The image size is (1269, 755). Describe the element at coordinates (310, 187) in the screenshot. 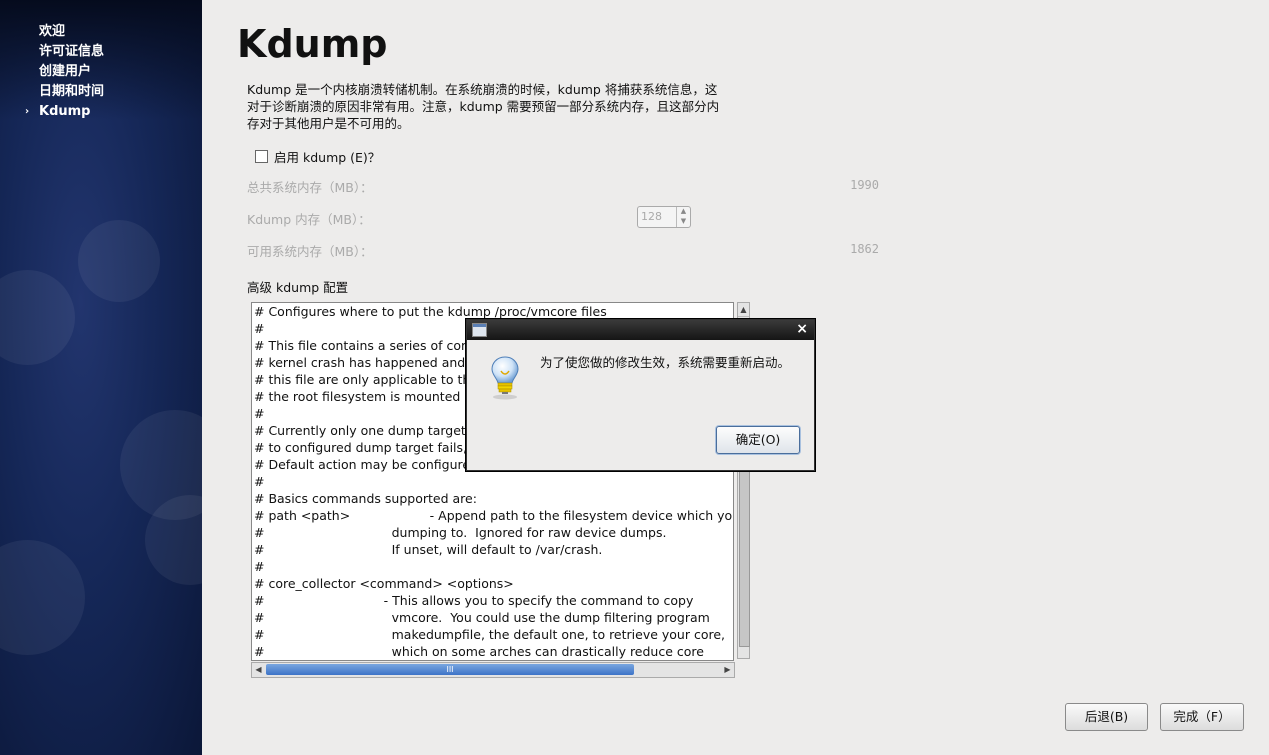

I see `total-memory-label: 总共系统内存（MB）：` at that location.